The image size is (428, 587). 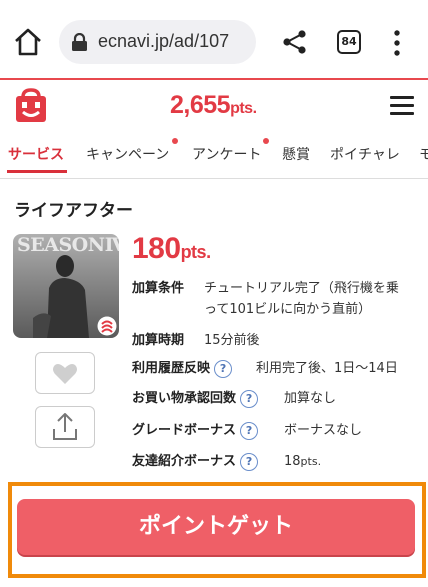 I want to click on tab-poichalle: ポイチャレ, so click(x=365, y=154).